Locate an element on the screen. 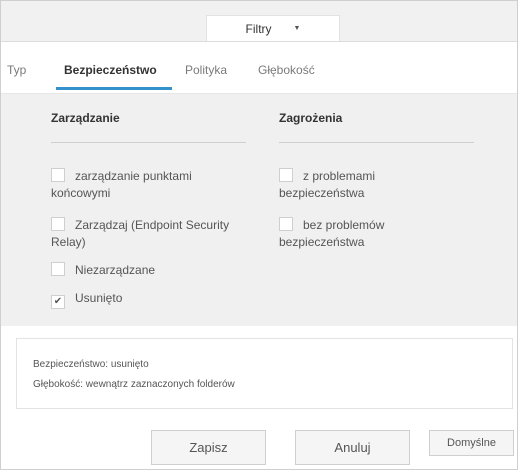 This screenshot has height=470, width=518. threats-divider is located at coordinates (376, 142).